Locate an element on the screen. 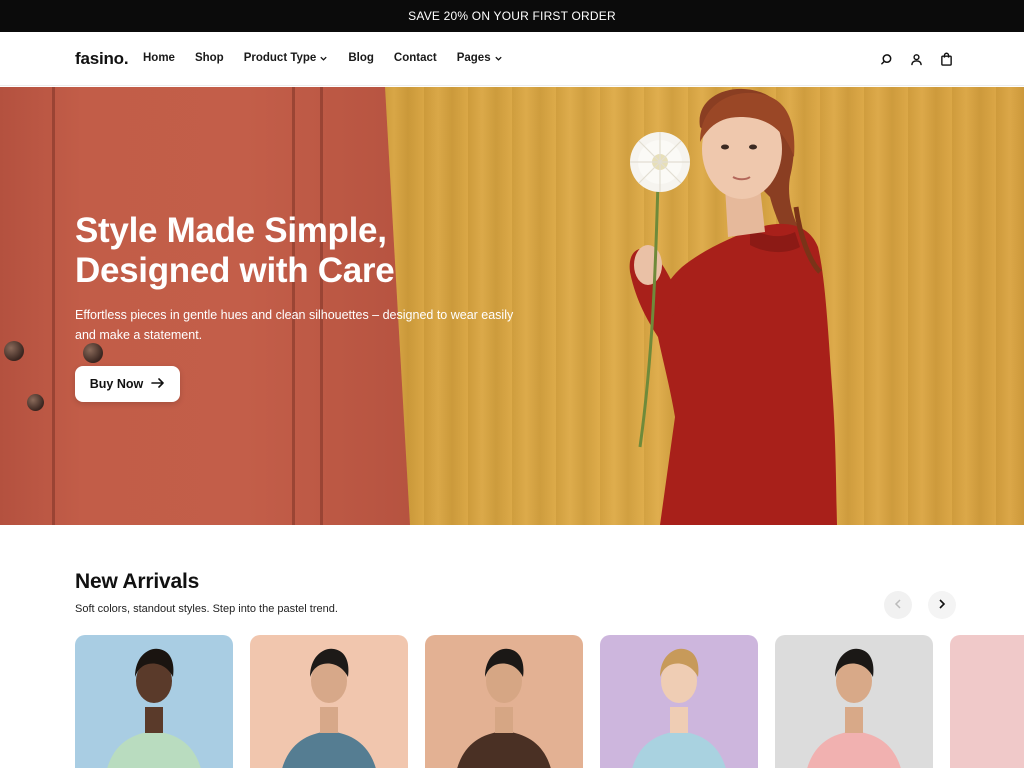 Image resolution: width=1024 pixels, height=768 pixels. door-panel-line is located at coordinates (53, 306).